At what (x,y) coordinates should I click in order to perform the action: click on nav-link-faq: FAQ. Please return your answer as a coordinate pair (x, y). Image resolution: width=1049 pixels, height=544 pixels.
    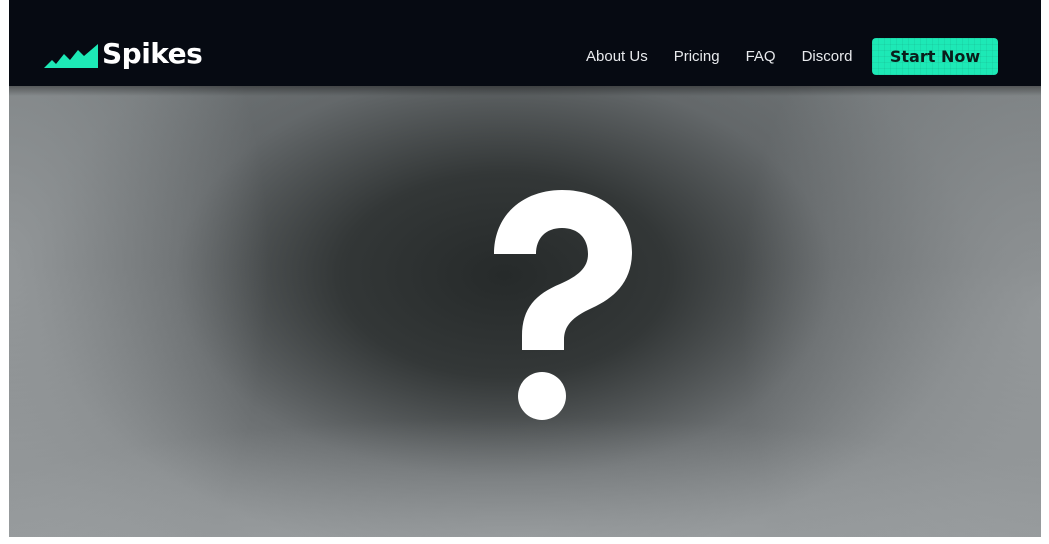
    Looking at the image, I should click on (761, 57).